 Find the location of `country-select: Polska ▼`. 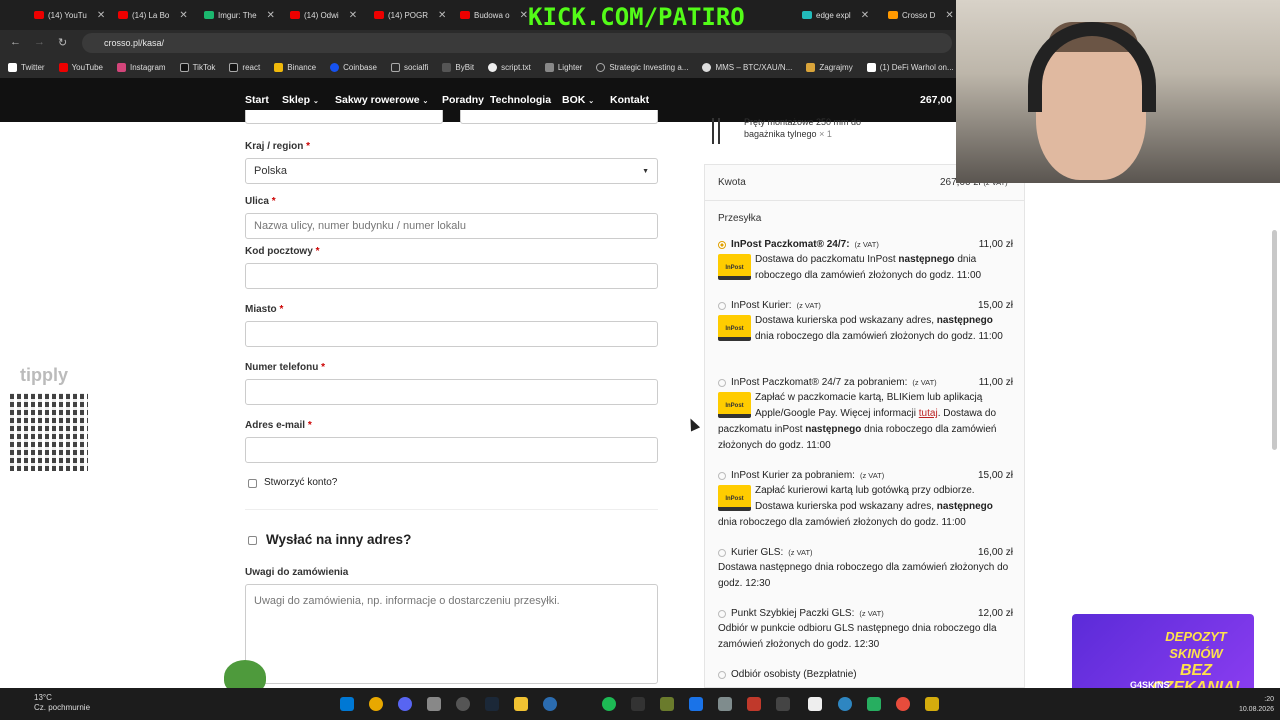

country-select: Polska ▼ is located at coordinates (451, 171).